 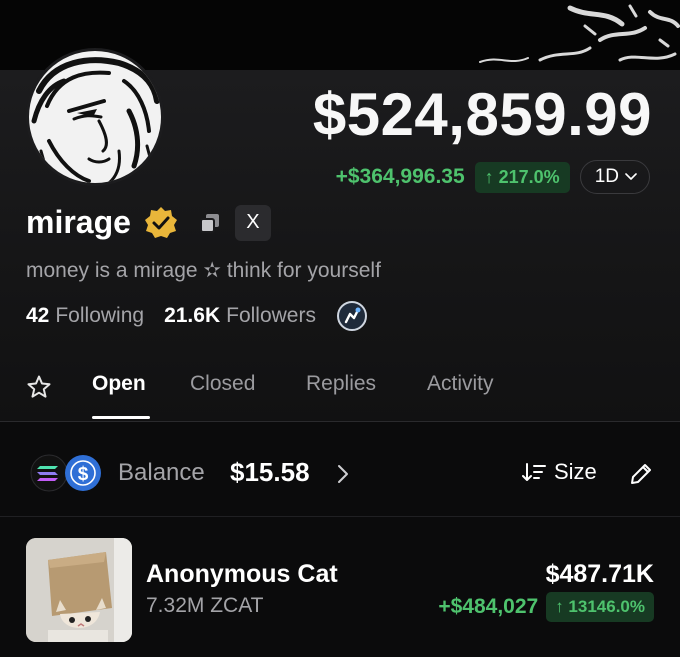 I want to click on following-label: Following, so click(x=99, y=316).